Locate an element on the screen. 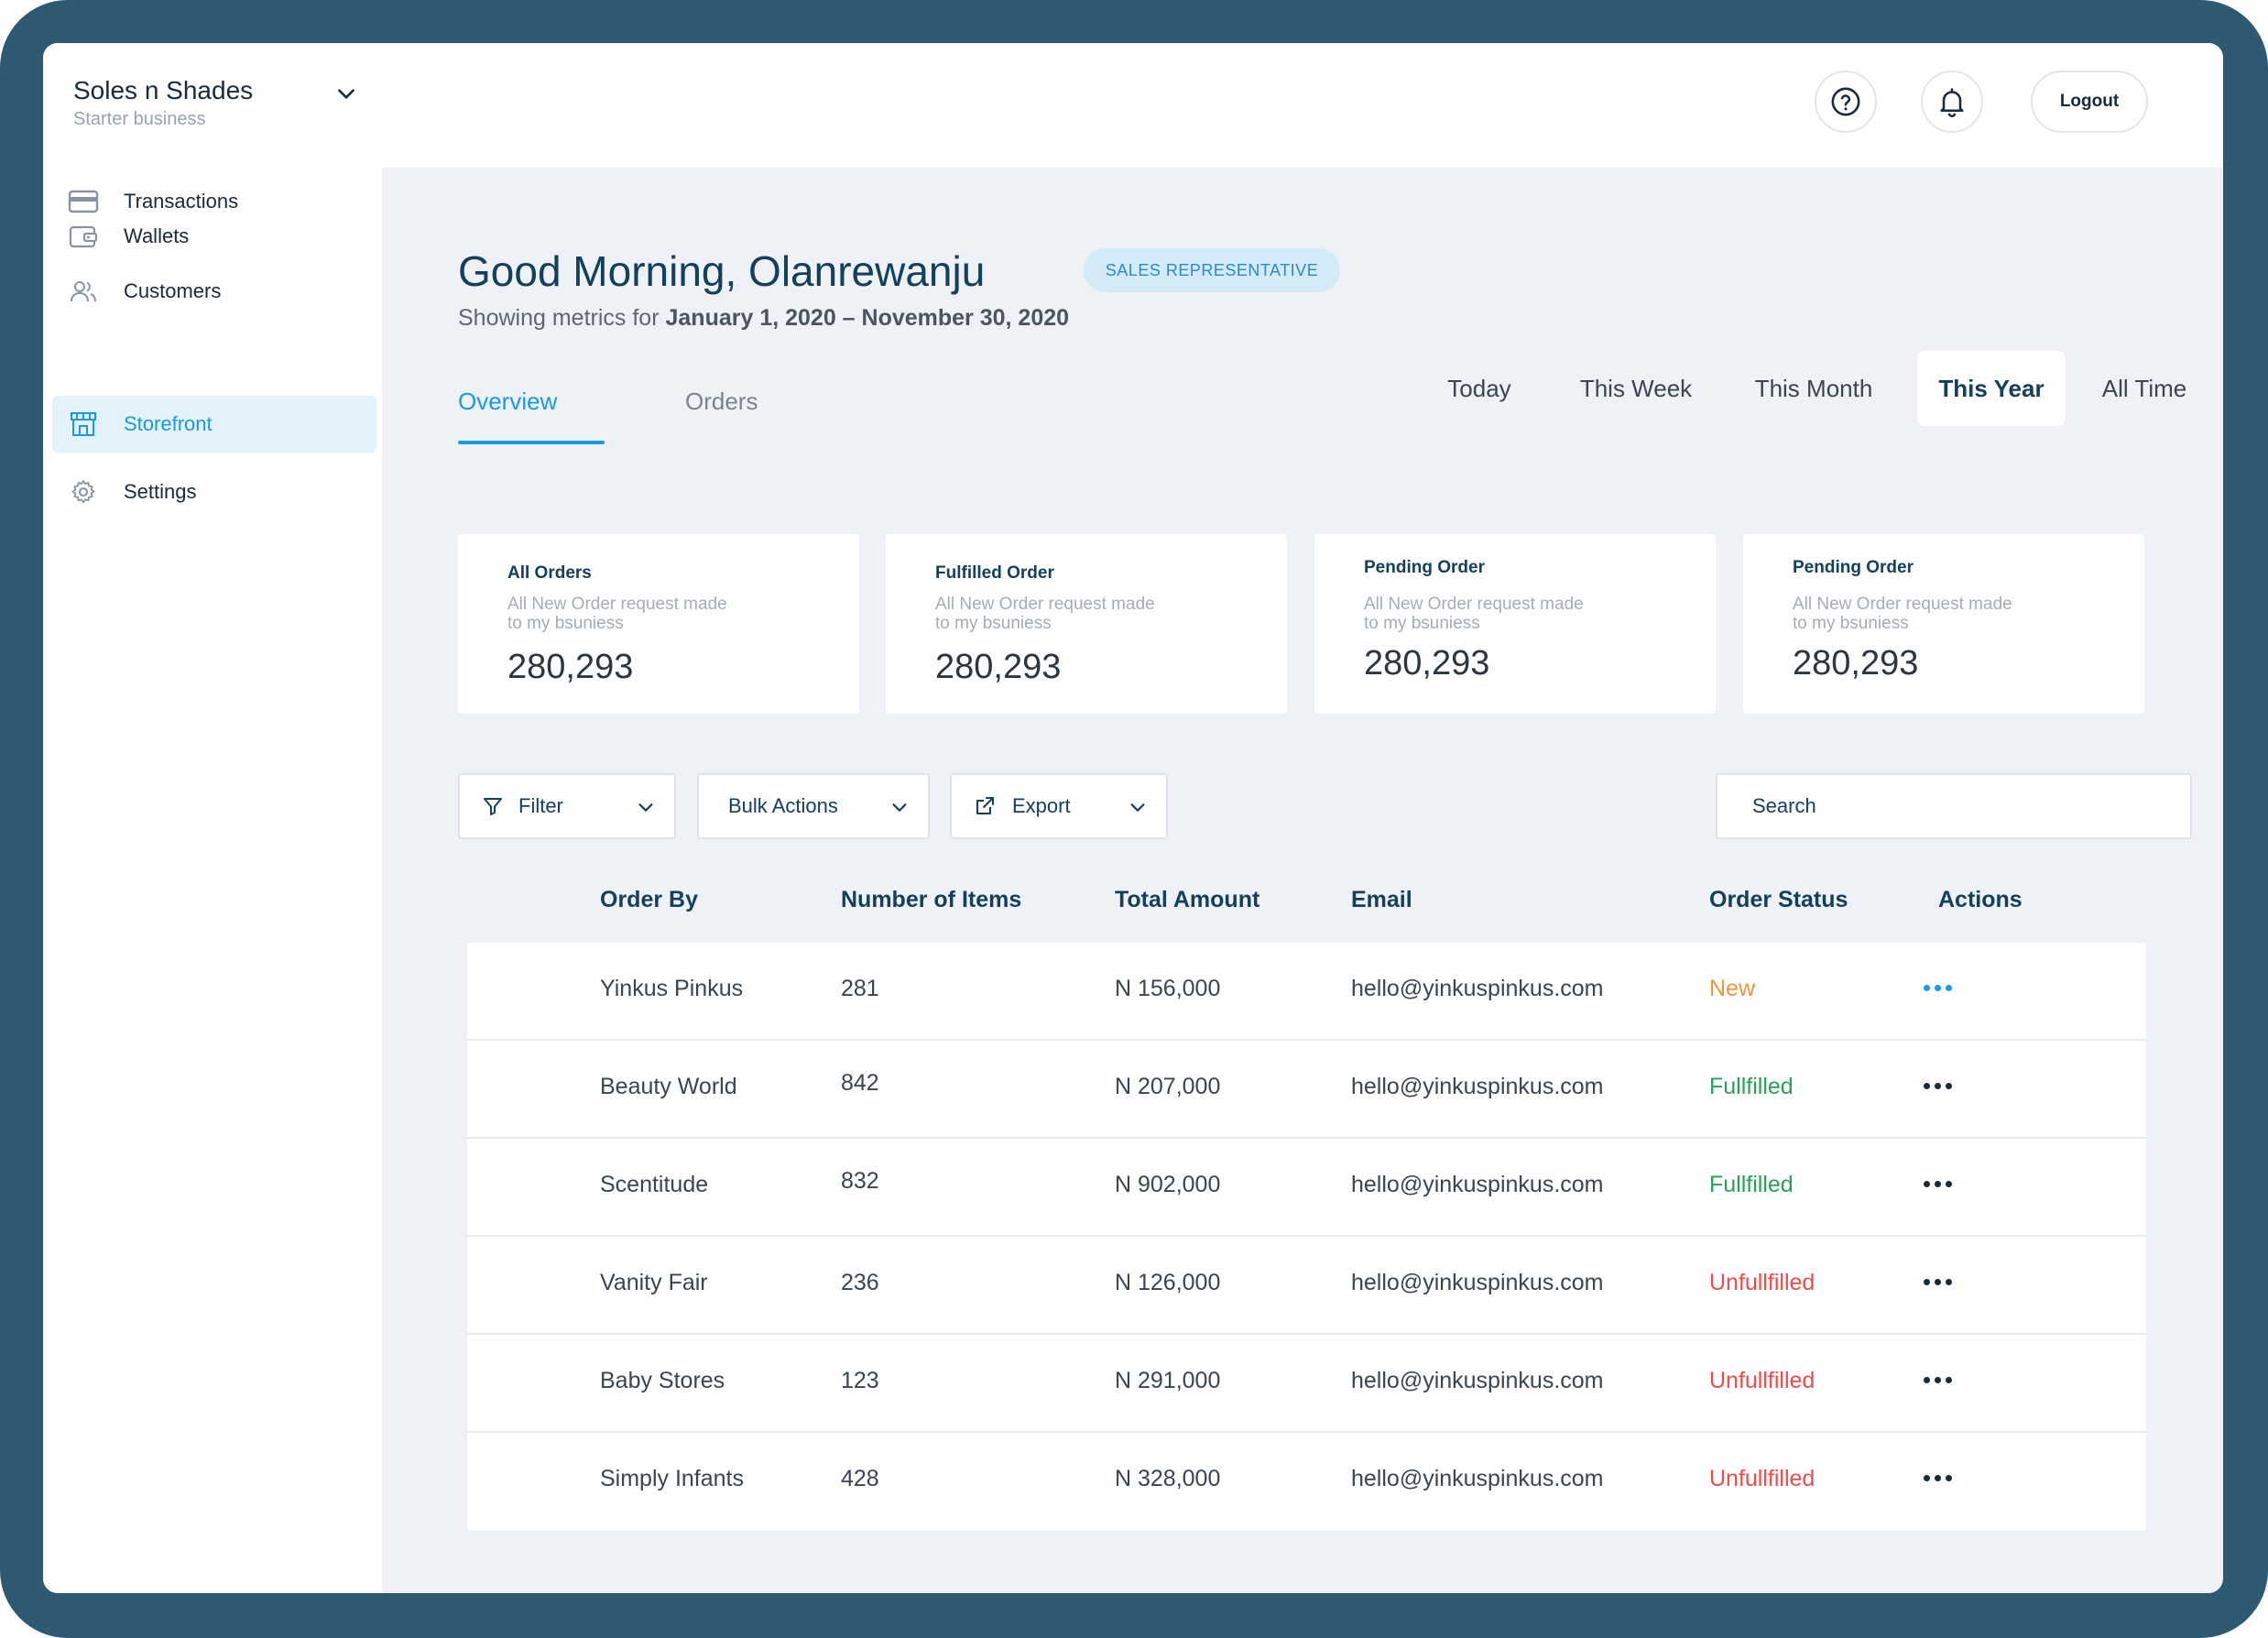 The width and height of the screenshot is (2268, 1638). cell-items: 832 is located at coordinates (860, 1181).